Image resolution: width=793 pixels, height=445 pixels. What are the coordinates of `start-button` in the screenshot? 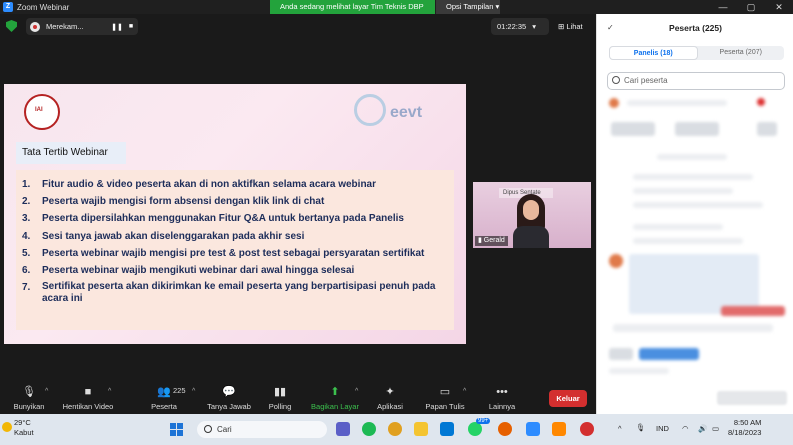 It's located at (177, 430).